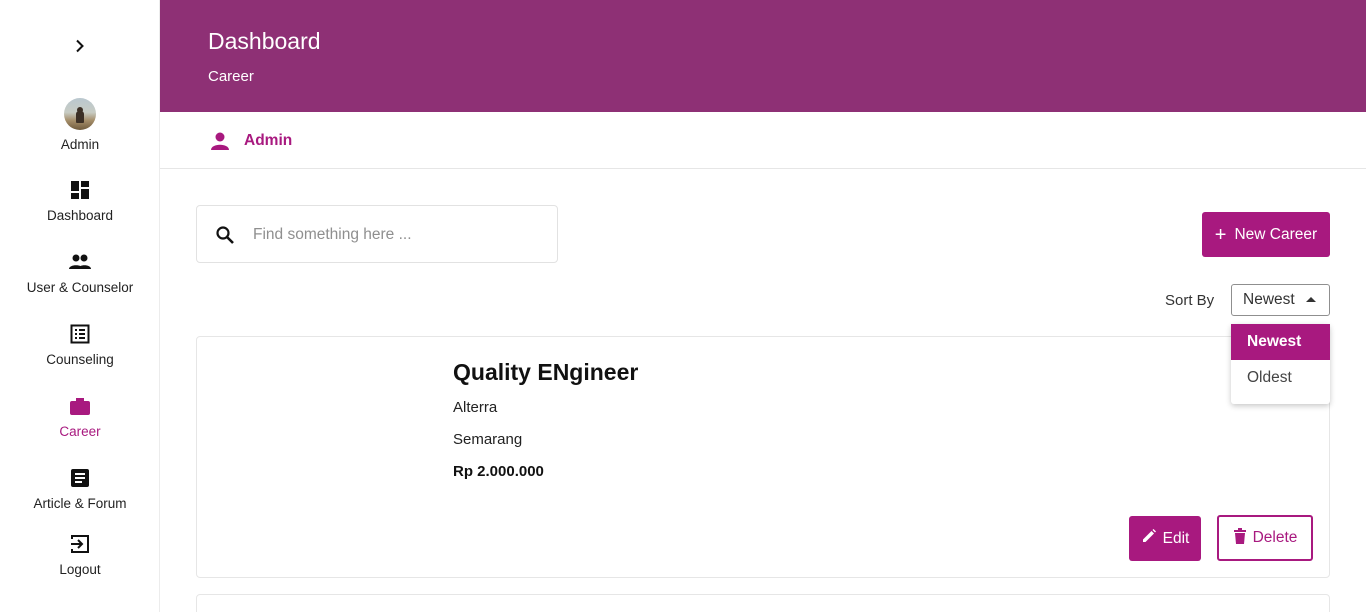  Describe the element at coordinates (488, 439) in the screenshot. I see `career-location: Semarang` at that location.